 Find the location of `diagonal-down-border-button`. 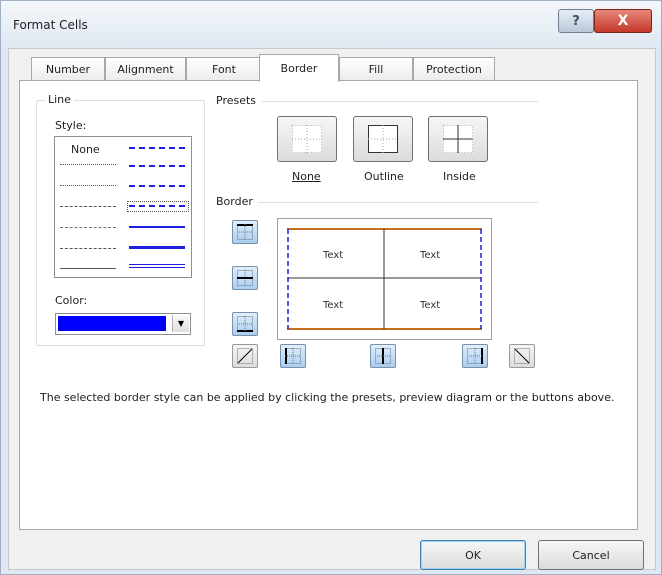

diagonal-down-border-button is located at coordinates (522, 356).